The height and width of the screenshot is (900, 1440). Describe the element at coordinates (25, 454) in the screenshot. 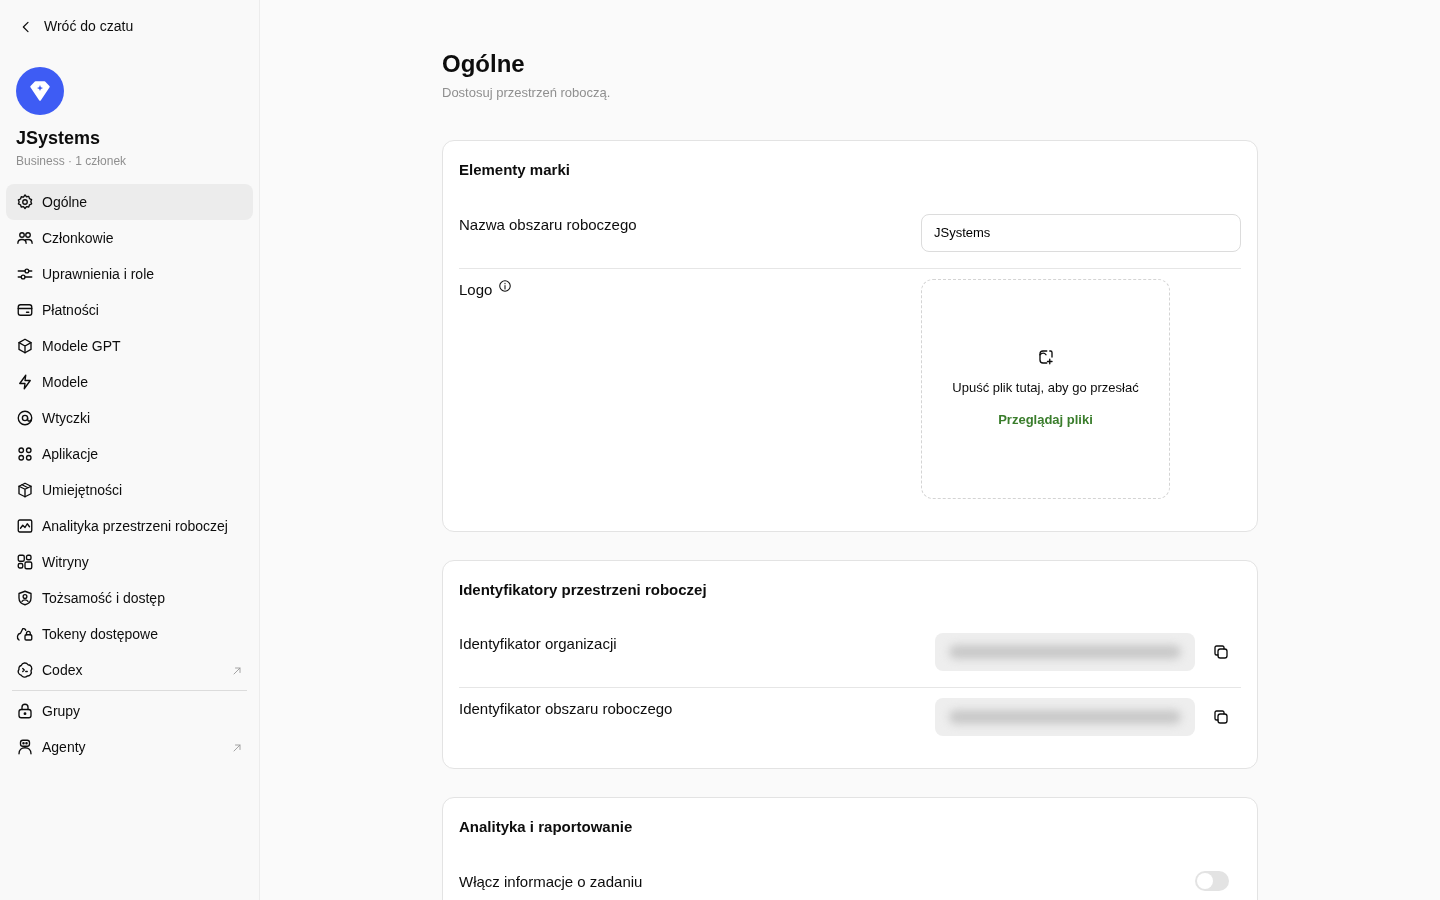

I see `apps-icon` at that location.